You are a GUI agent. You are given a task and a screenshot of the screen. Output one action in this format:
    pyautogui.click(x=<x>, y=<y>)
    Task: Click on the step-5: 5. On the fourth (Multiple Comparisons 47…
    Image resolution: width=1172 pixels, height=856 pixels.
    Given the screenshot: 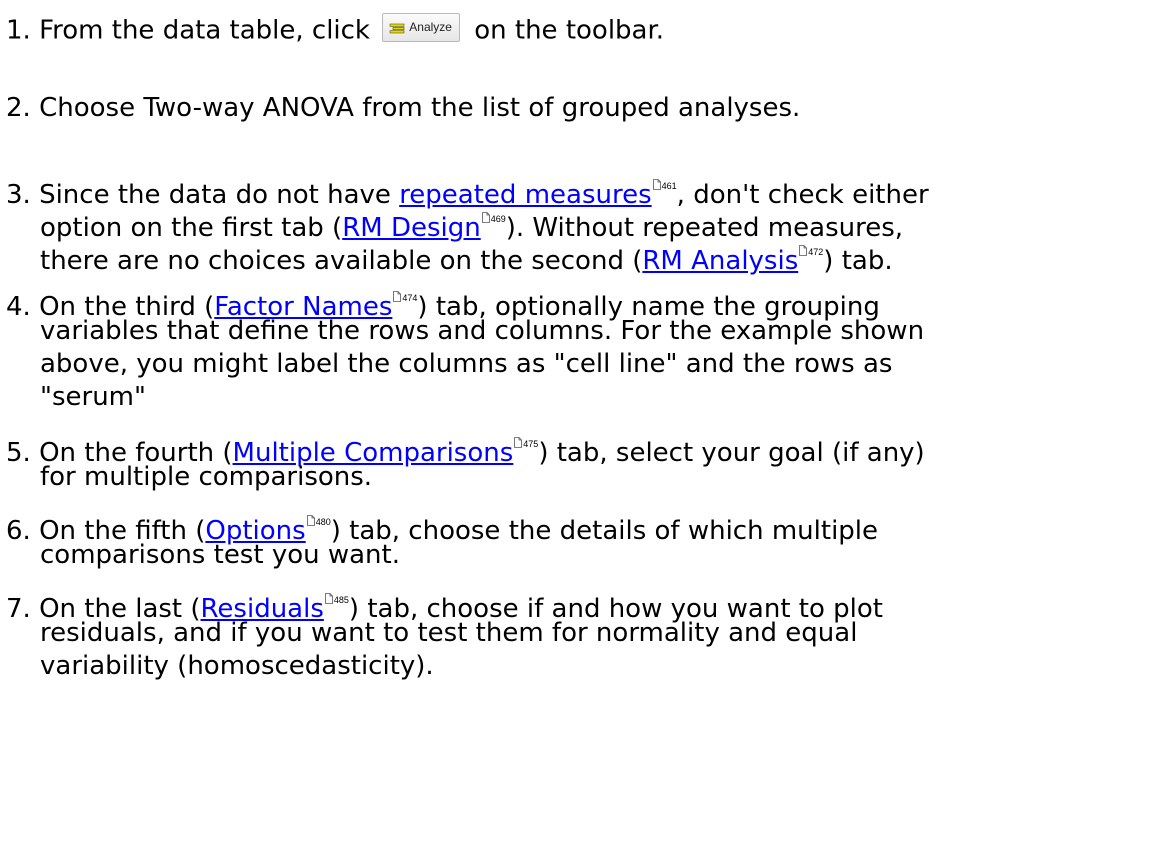 What is the action you would take?
    pyautogui.click(x=586, y=461)
    